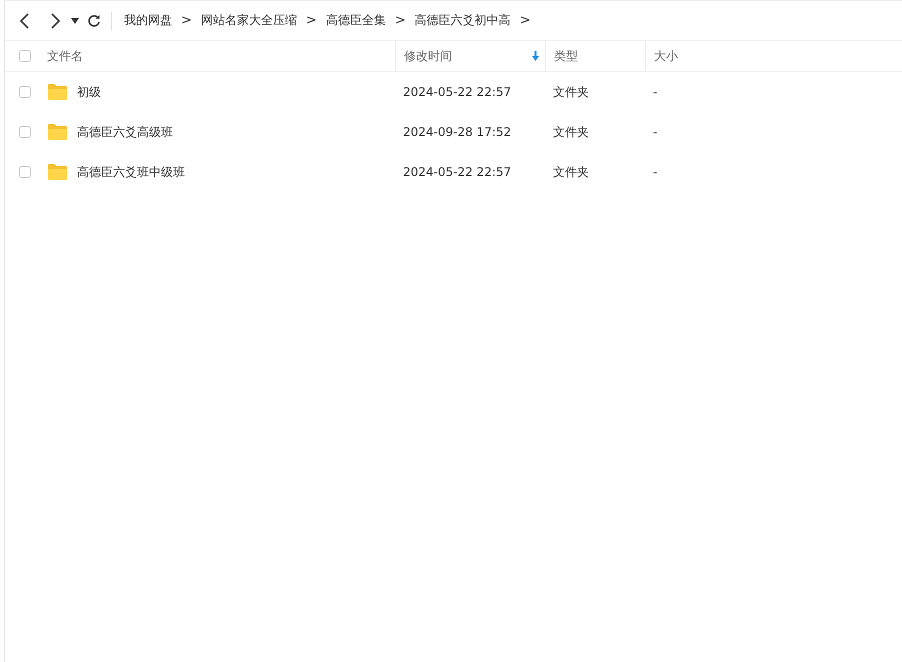 The image size is (902, 662). I want to click on file-name: 初级, so click(89, 92).